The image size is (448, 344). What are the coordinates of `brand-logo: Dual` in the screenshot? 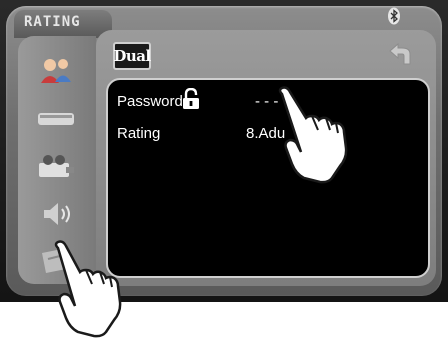 It's located at (132, 56).